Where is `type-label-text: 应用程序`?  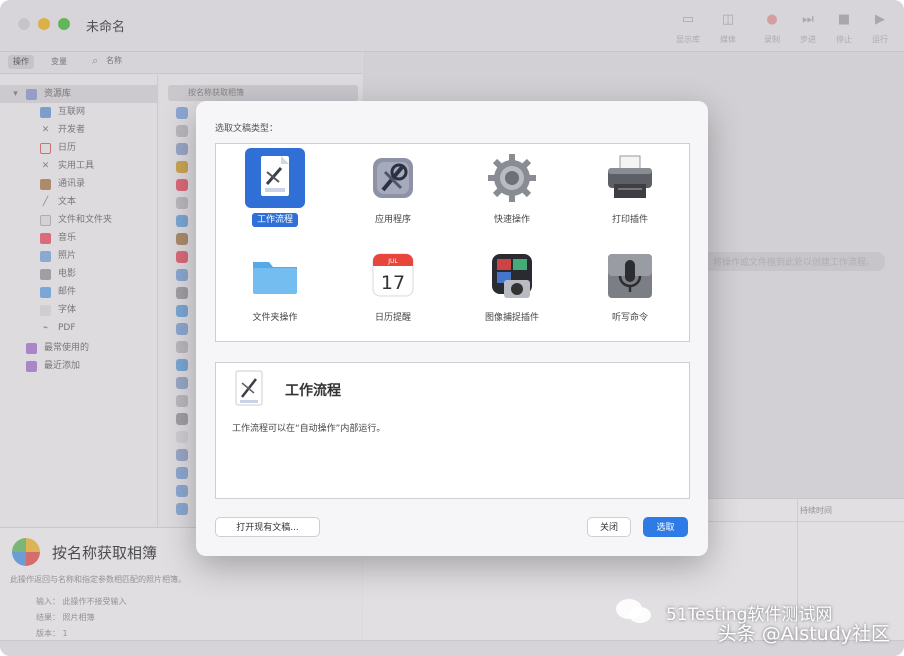
type-label-text: 应用程序 is located at coordinates (392, 220).